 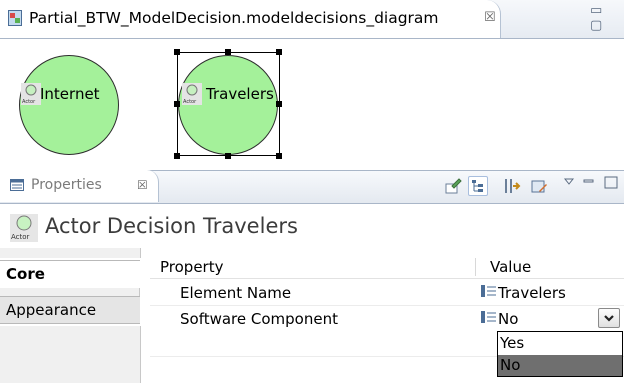 What do you see at coordinates (610, 182) in the screenshot?
I see `maximize-icon` at bounding box center [610, 182].